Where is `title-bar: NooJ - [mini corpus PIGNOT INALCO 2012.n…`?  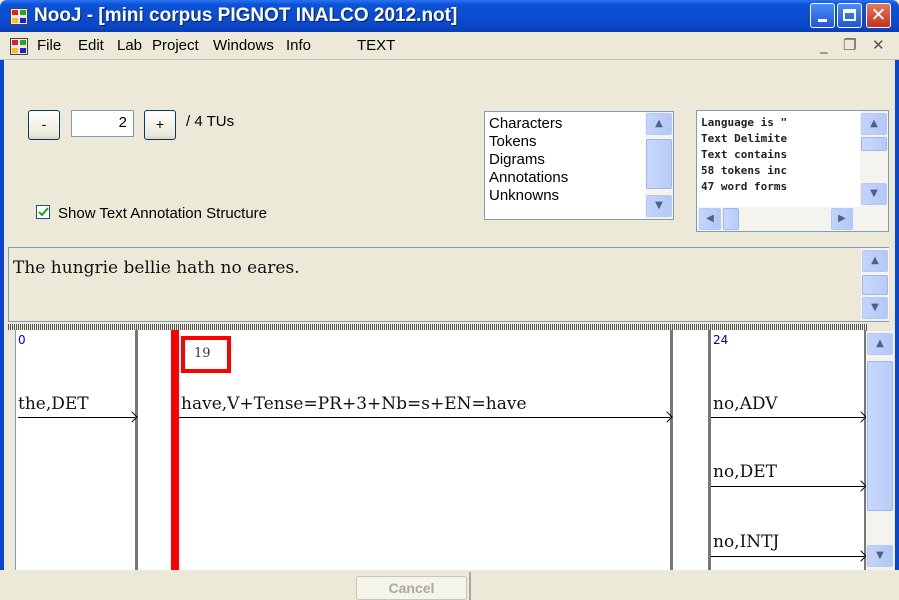 title-bar: NooJ - [mini corpus PIGNOT INALCO 2012.n… is located at coordinates (449, 16).